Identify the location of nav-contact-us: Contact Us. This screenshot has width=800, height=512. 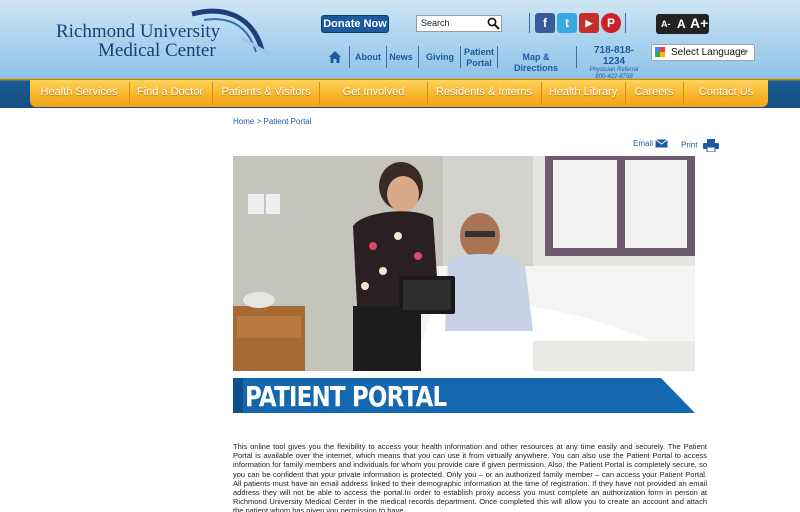
(726, 93).